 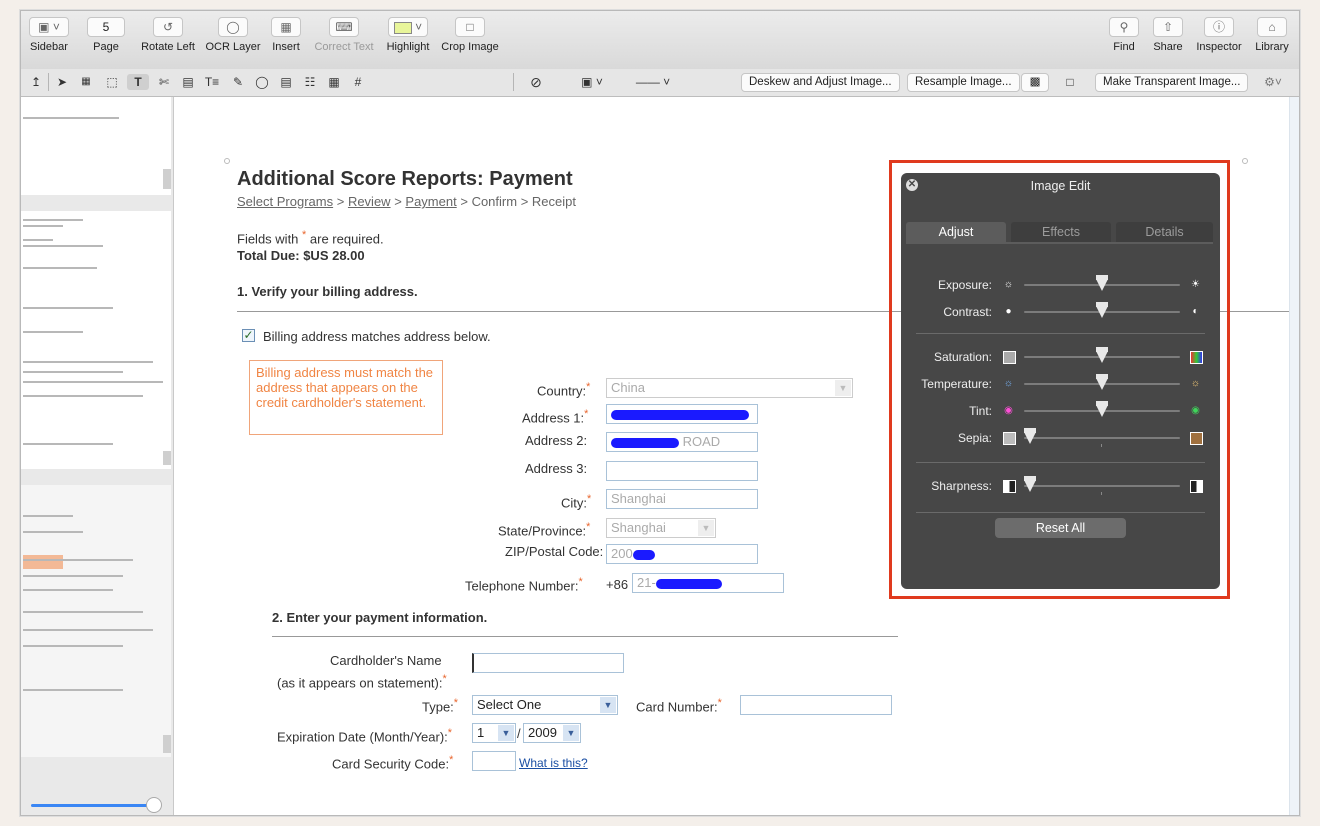 I want to click on page-thumbnails-sidebar, so click(x=97, y=456).